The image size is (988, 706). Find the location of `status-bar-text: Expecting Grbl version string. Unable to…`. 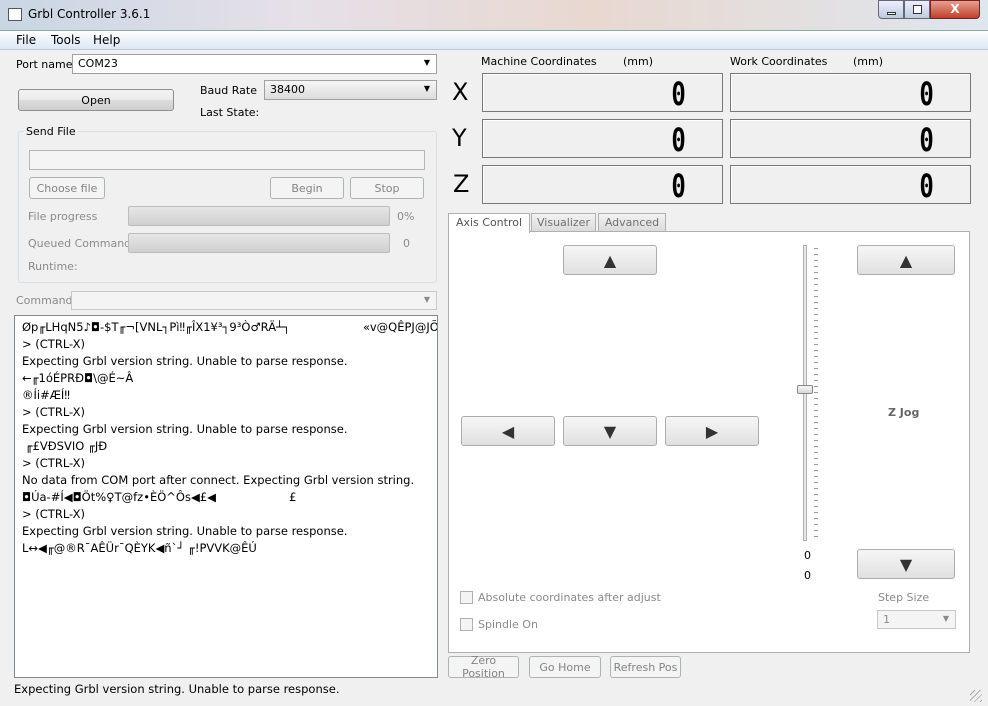

status-bar-text: Expecting Grbl version string. Unable to… is located at coordinates (177, 689).